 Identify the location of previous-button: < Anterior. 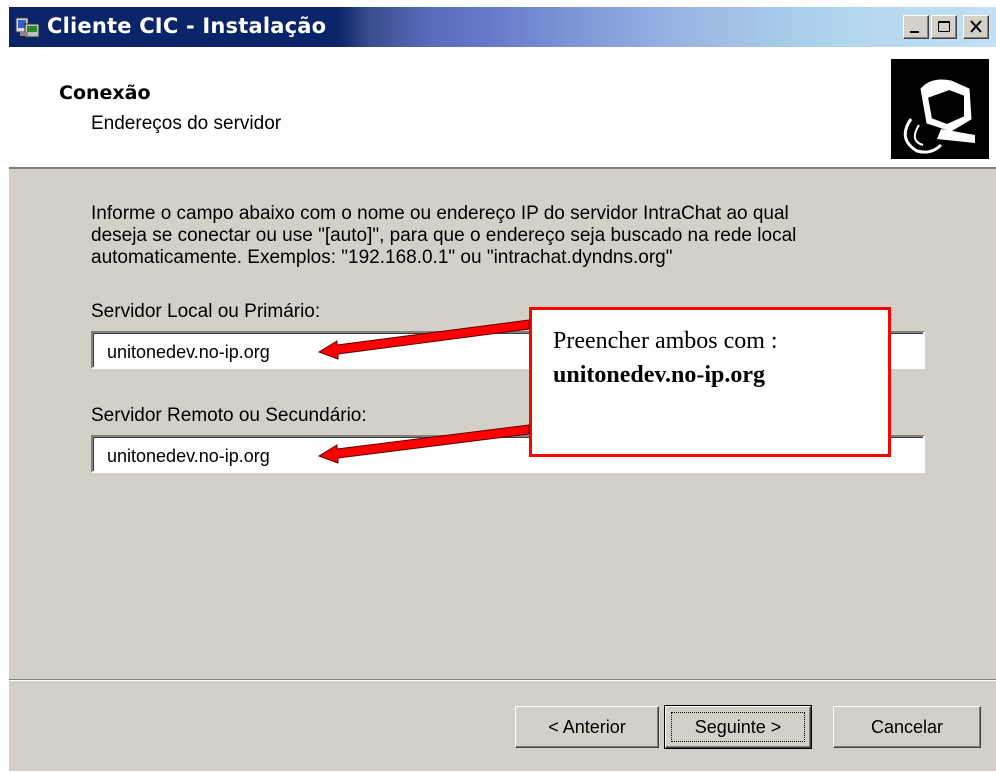
(587, 727).